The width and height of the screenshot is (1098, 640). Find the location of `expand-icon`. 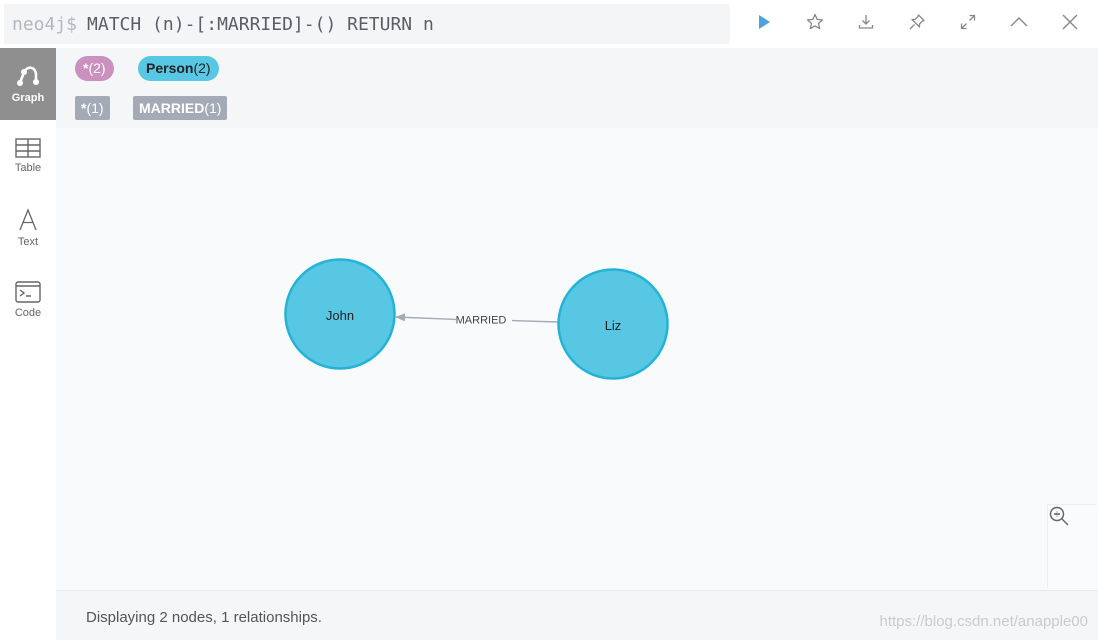

expand-icon is located at coordinates (967, 22).